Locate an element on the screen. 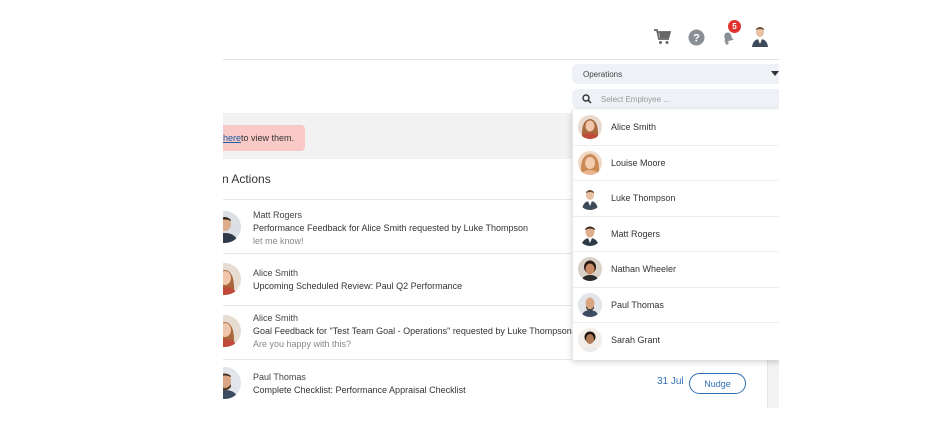 The width and height of the screenshot is (952, 446). action-who: Matt Rogers is located at coordinates (278, 215).